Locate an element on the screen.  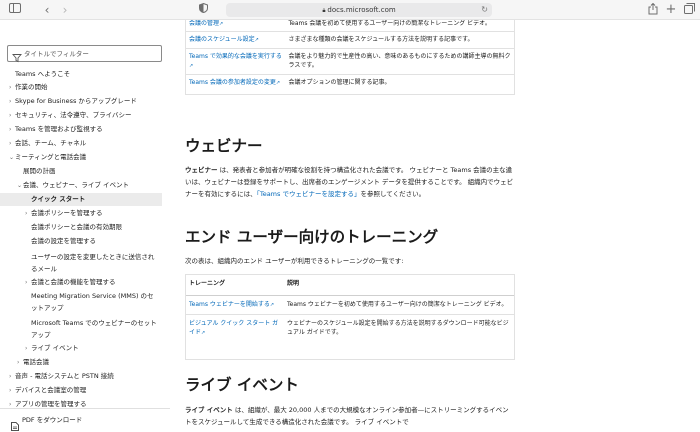
toc-item-voice-pstn: › 音声 - 電話システムと PSTN 接続 is located at coordinates (81, 376).